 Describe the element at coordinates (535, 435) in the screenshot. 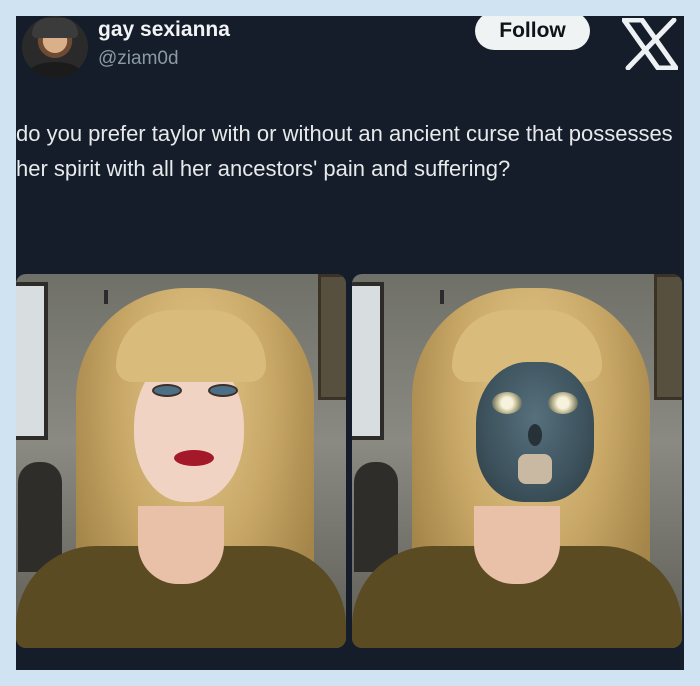

I see `mask-nose` at that location.